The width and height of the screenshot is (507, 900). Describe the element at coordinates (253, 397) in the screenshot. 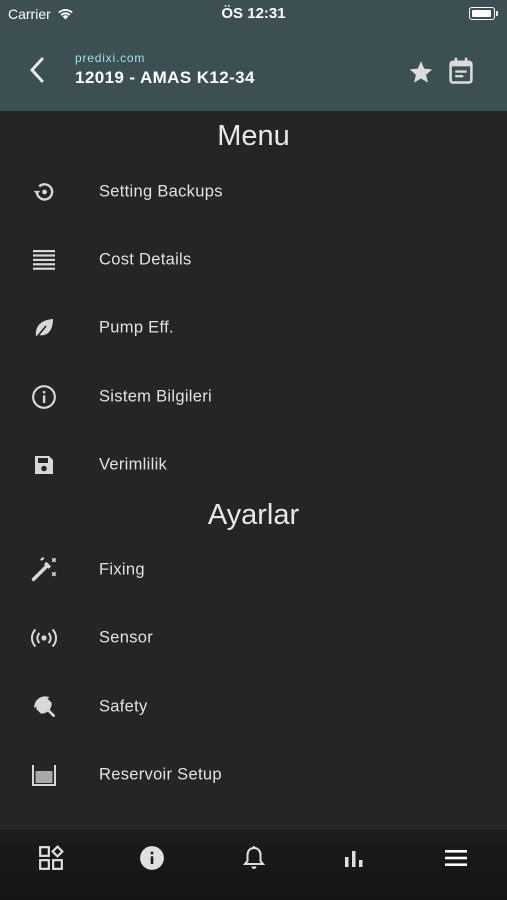

I see `menu-item-sistem-bilgileri: Sistem Bilgileri` at that location.